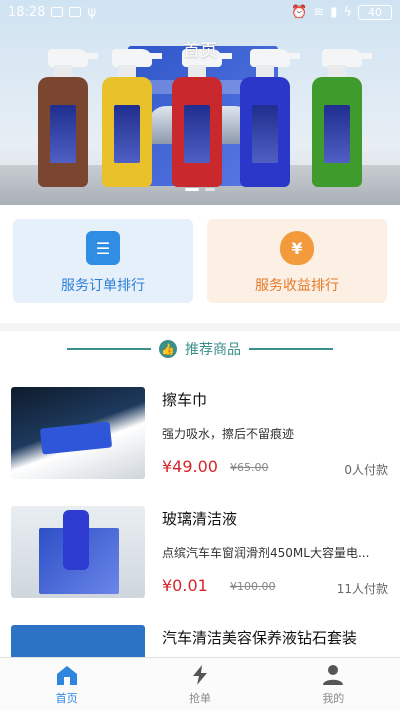 The width and height of the screenshot is (400, 711). I want to click on section-title: 推荐商品, so click(213, 350).